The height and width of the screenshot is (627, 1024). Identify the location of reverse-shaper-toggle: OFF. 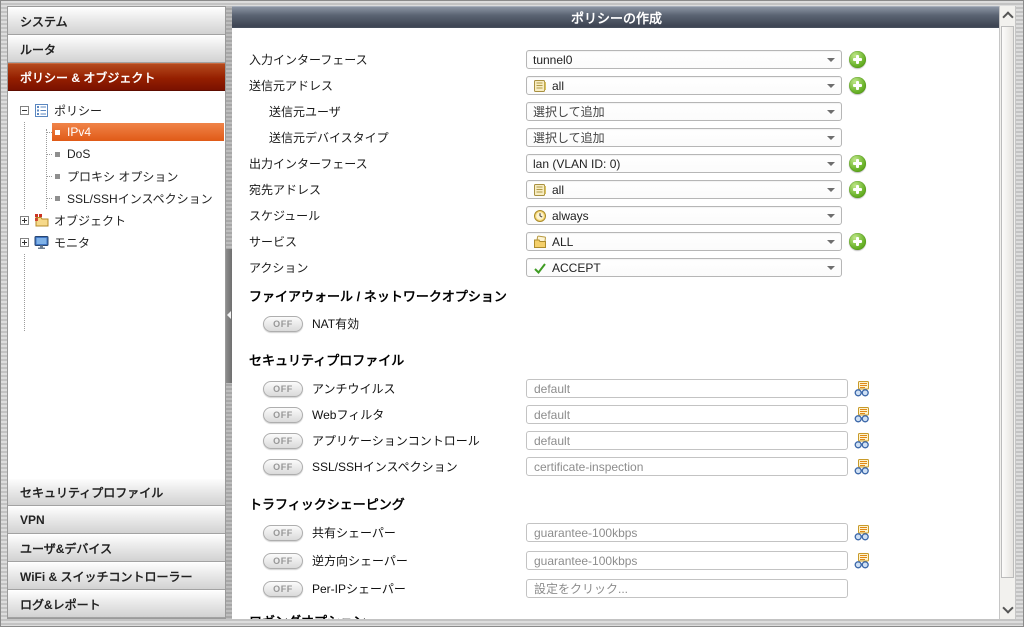
(283, 560).